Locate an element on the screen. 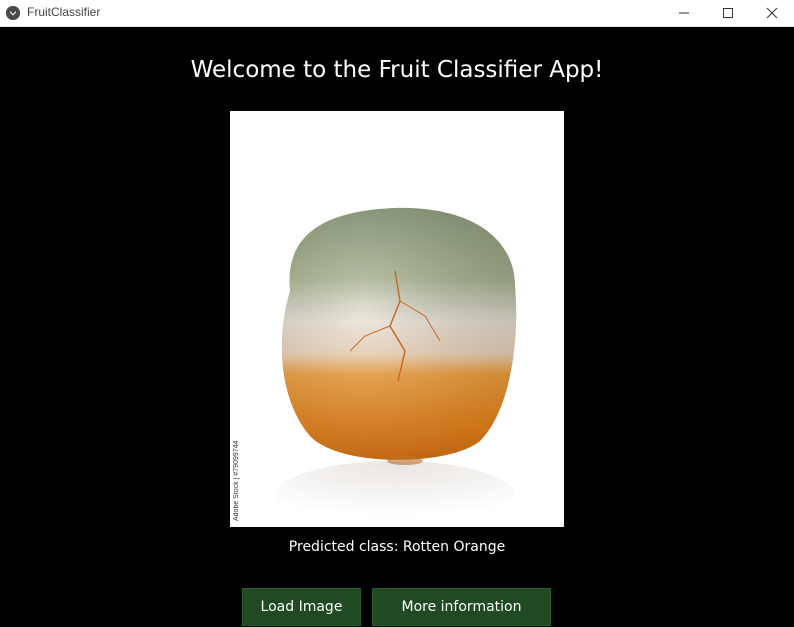 This screenshot has width=794, height=627. prediction-label: Predicted class: Rotten Orange is located at coordinates (397, 547).